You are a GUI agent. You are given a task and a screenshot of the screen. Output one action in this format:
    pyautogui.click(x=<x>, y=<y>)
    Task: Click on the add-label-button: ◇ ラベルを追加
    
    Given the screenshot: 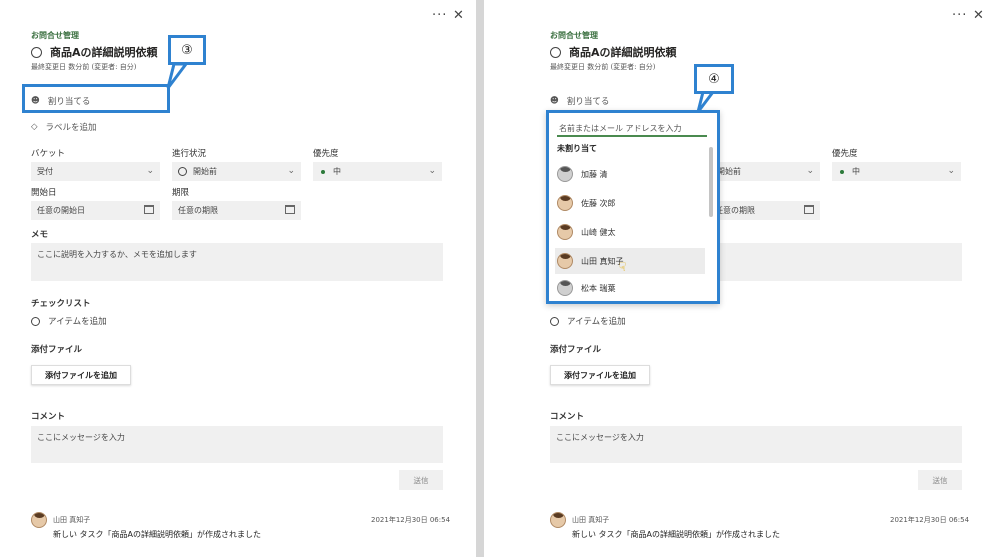 What is the action you would take?
    pyautogui.click(x=64, y=127)
    